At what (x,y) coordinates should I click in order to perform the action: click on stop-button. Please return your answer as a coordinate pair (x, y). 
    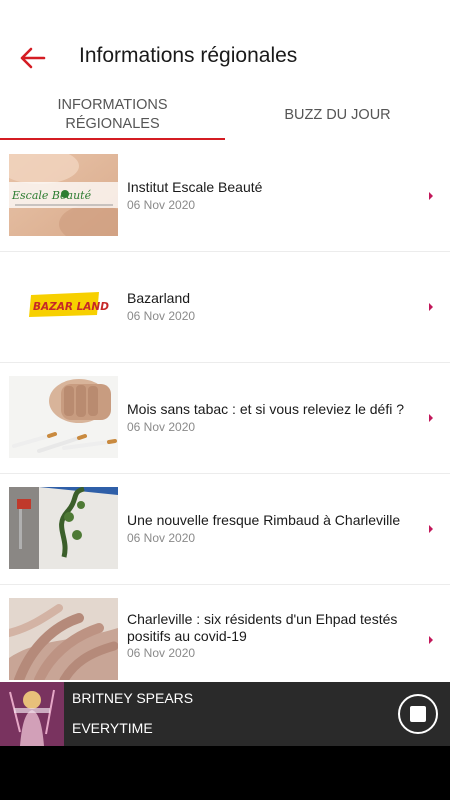
    Looking at the image, I should click on (418, 714).